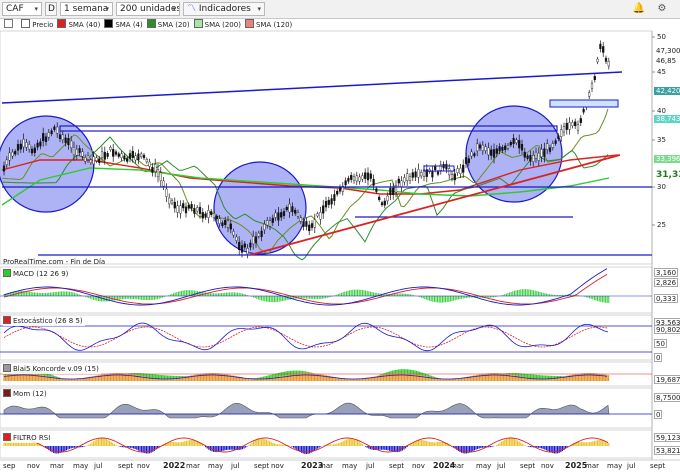  Describe the element at coordinates (584, 103) in the screenshot. I see `target-zone` at that location.